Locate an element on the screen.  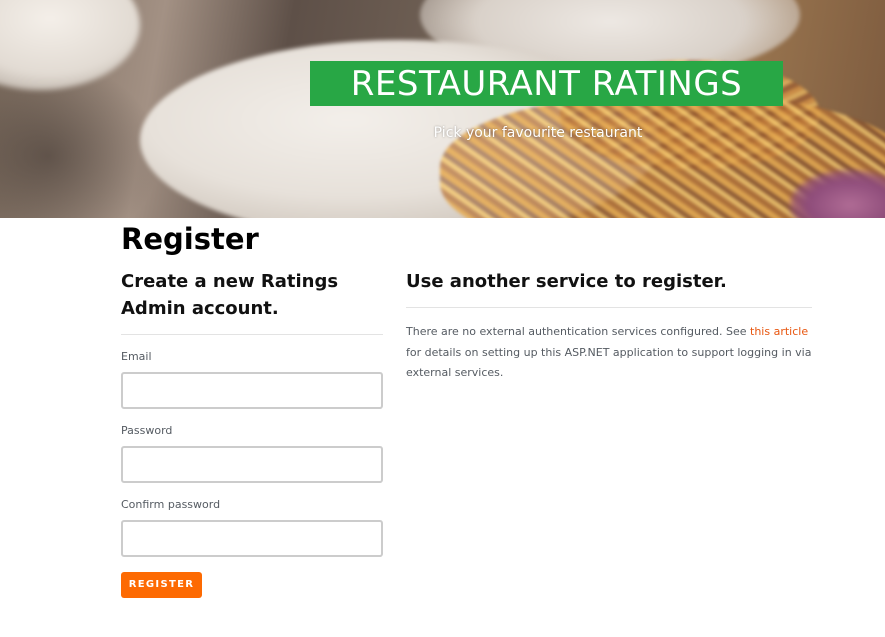
password-field is located at coordinates (252, 464).